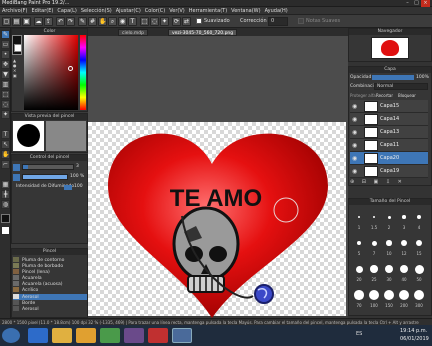 The height and width of the screenshot is (346, 432). I want to click on fill-bucket-icon: ▼, so click(5, 74).